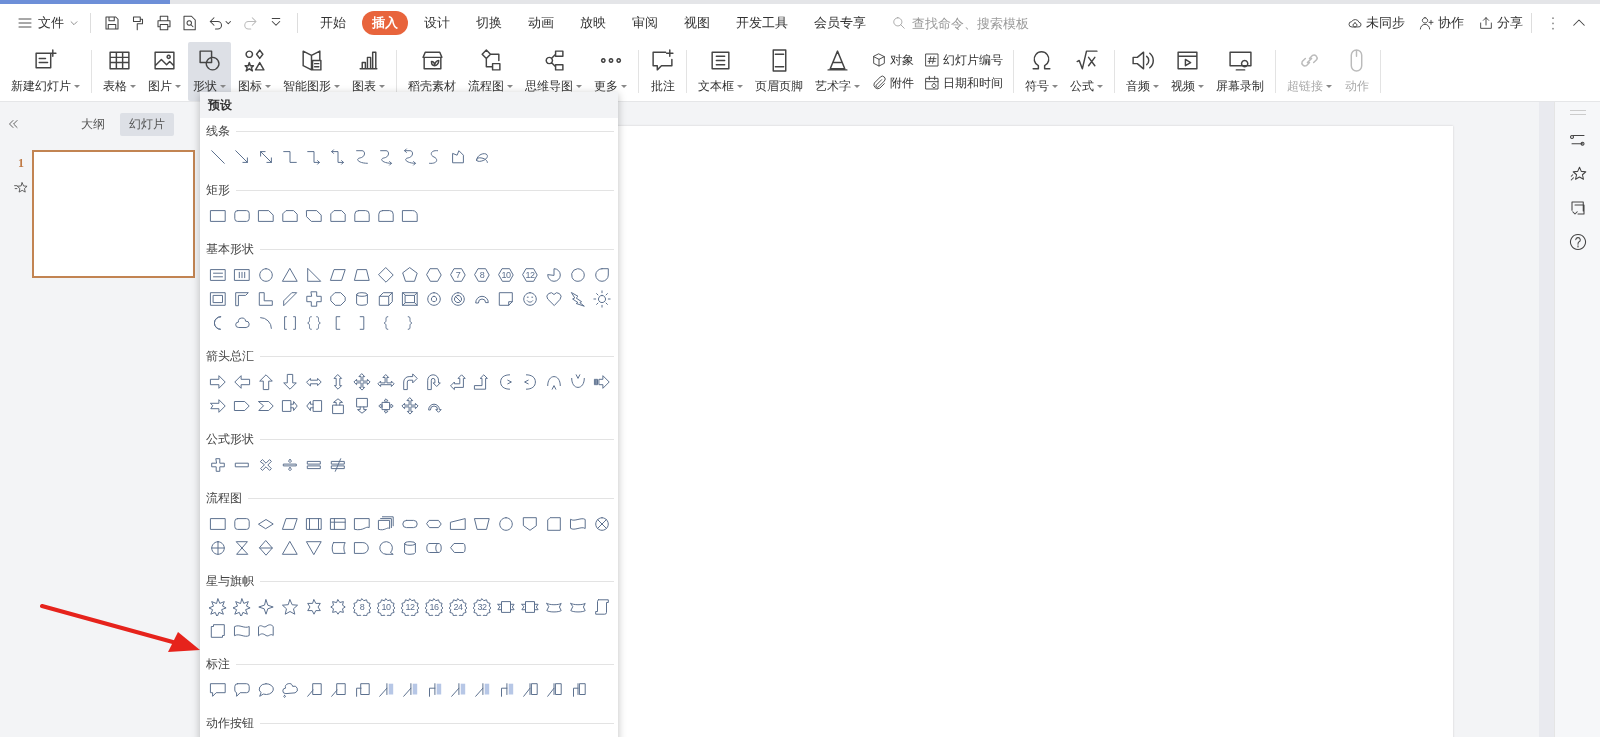 This screenshot has height=737, width=1600. Describe the element at coordinates (982, 23) in the screenshot. I see `search-field: 查找命令、搜索模板` at that location.